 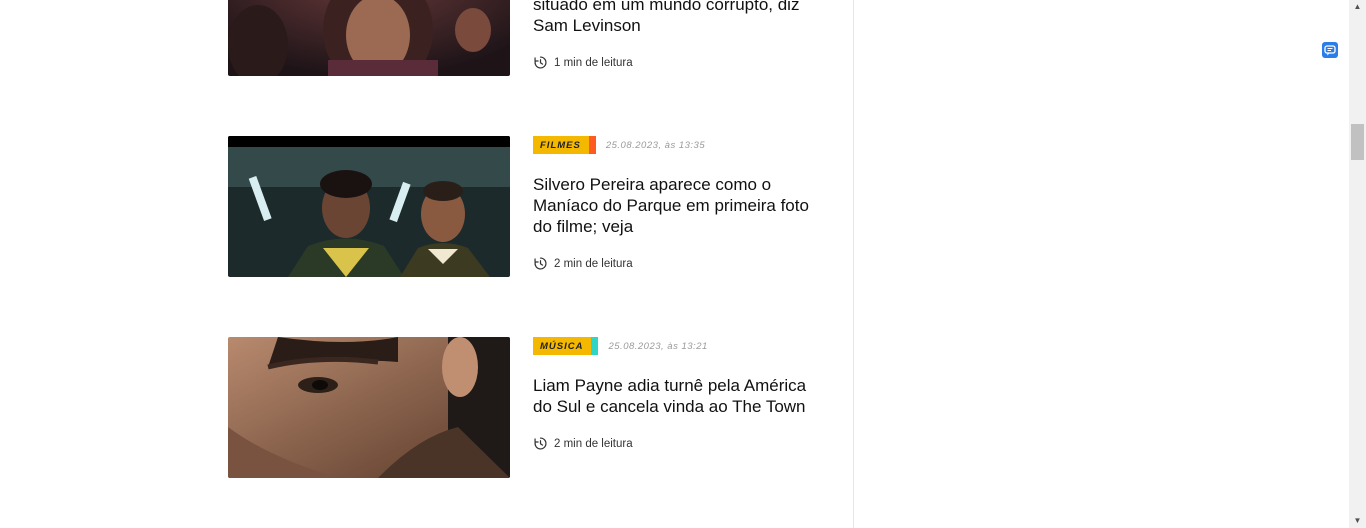 I want to click on scrollbar-thumb, so click(x=1357, y=142).